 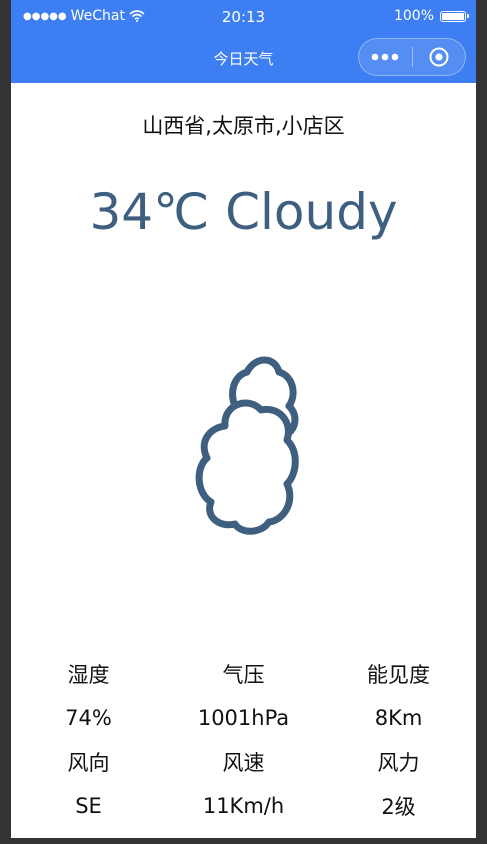 I want to click on wind-speed-label: 风速, so click(x=243, y=763).